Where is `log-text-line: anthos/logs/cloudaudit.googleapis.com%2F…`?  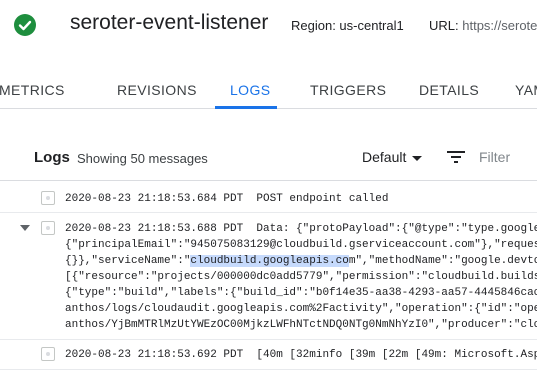
log-text-line: anthos/logs/cloudaudit.googleapis.com%2F… is located at coordinates (301, 309).